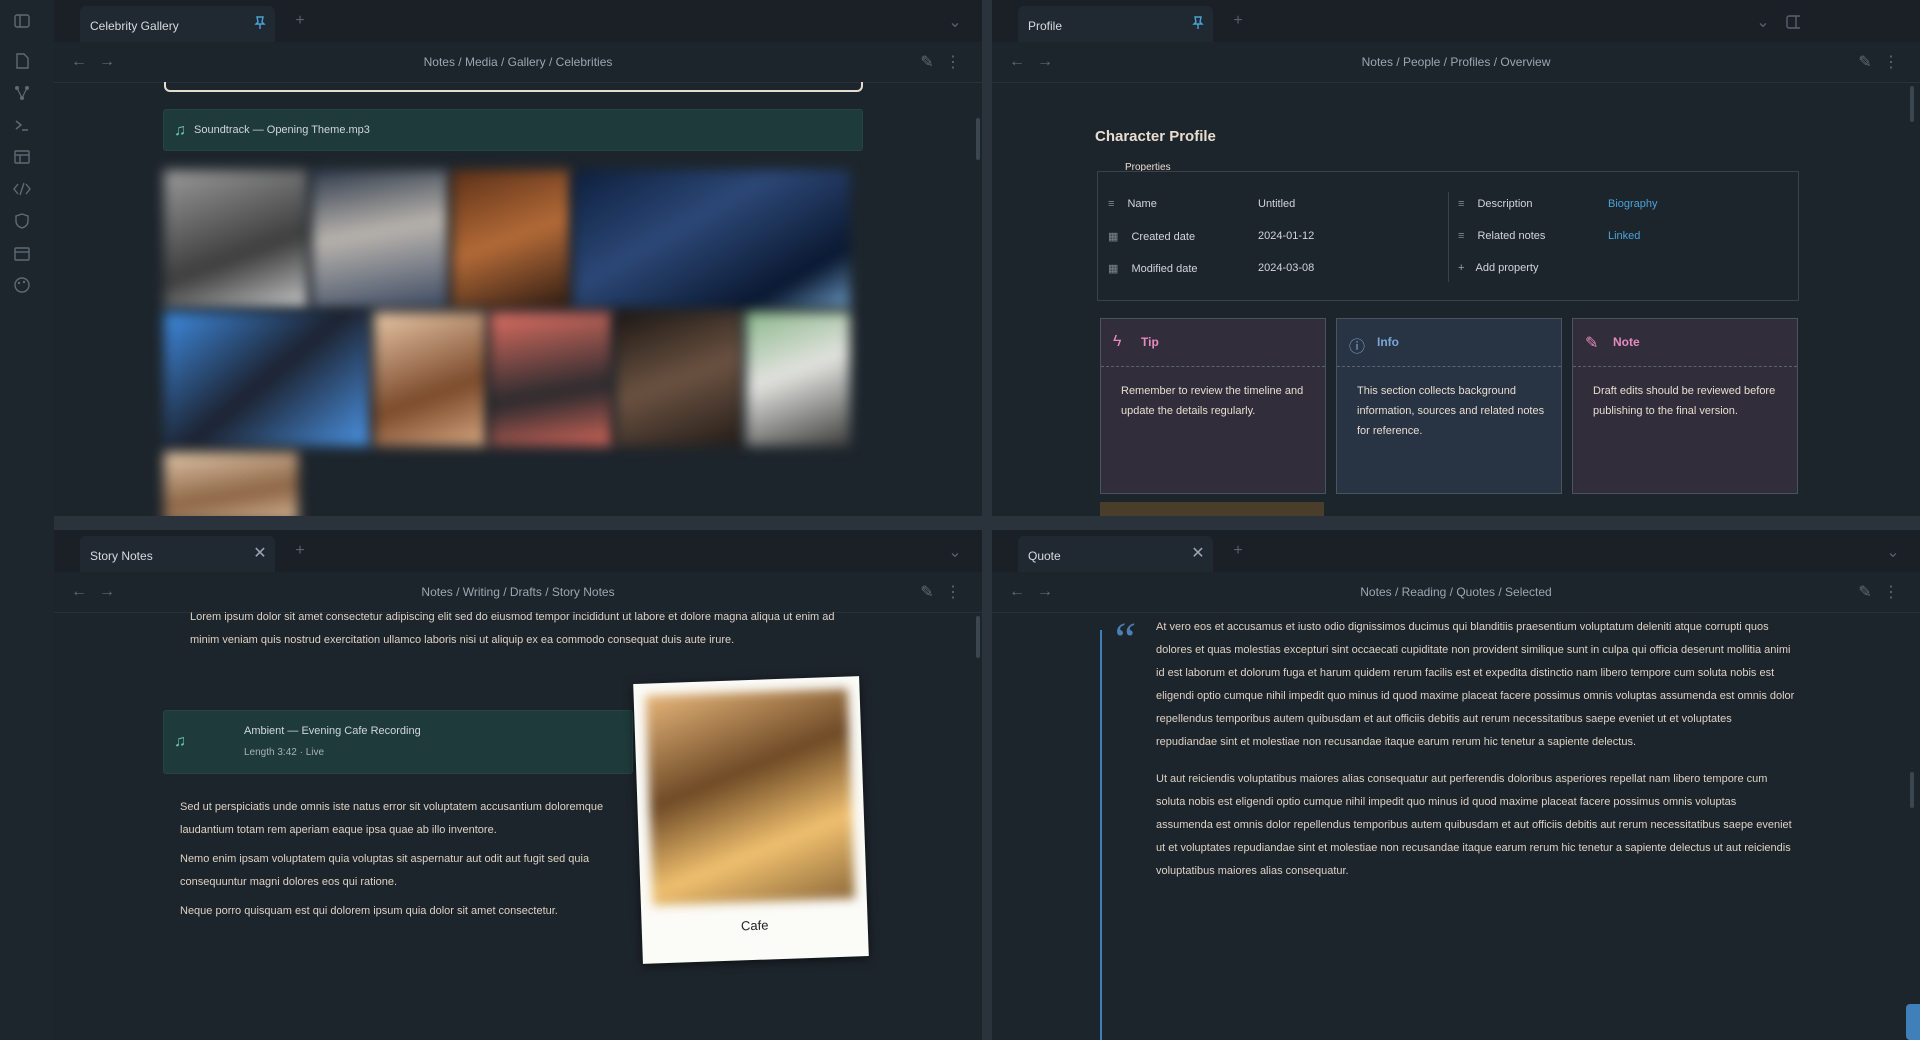  I want to click on tab-active: Profile, so click(1115, 24).